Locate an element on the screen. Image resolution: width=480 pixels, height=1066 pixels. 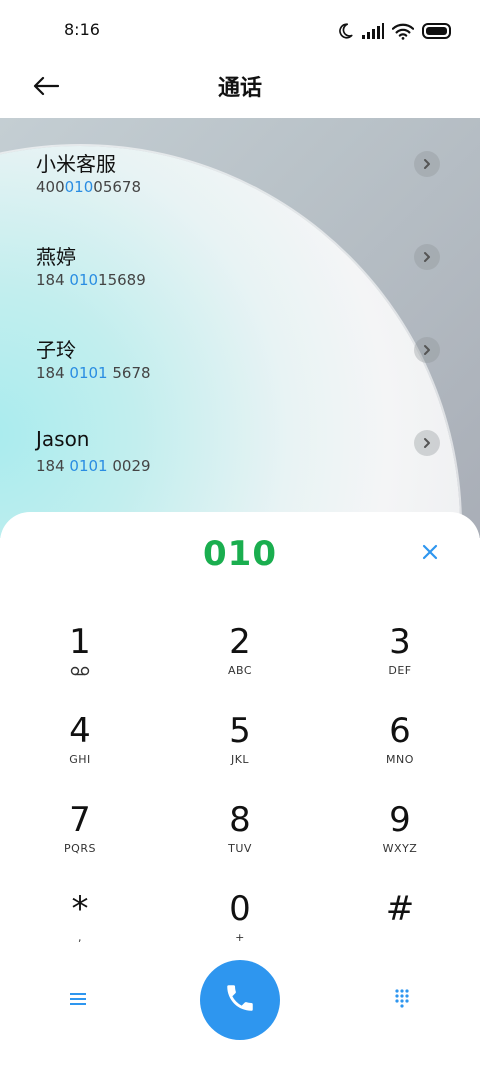
contact-name: 子玲 is located at coordinates (56, 350).